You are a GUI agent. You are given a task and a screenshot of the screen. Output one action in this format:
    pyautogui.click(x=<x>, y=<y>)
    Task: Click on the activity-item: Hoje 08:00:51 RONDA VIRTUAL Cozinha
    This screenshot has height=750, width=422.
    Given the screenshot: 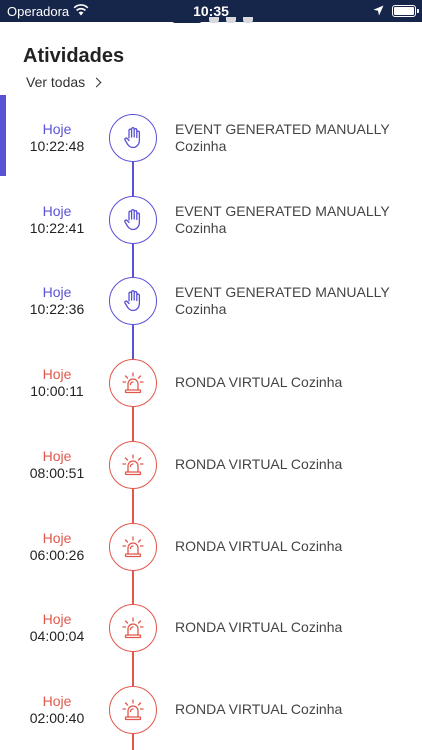 What is the action you would take?
    pyautogui.click(x=211, y=474)
    